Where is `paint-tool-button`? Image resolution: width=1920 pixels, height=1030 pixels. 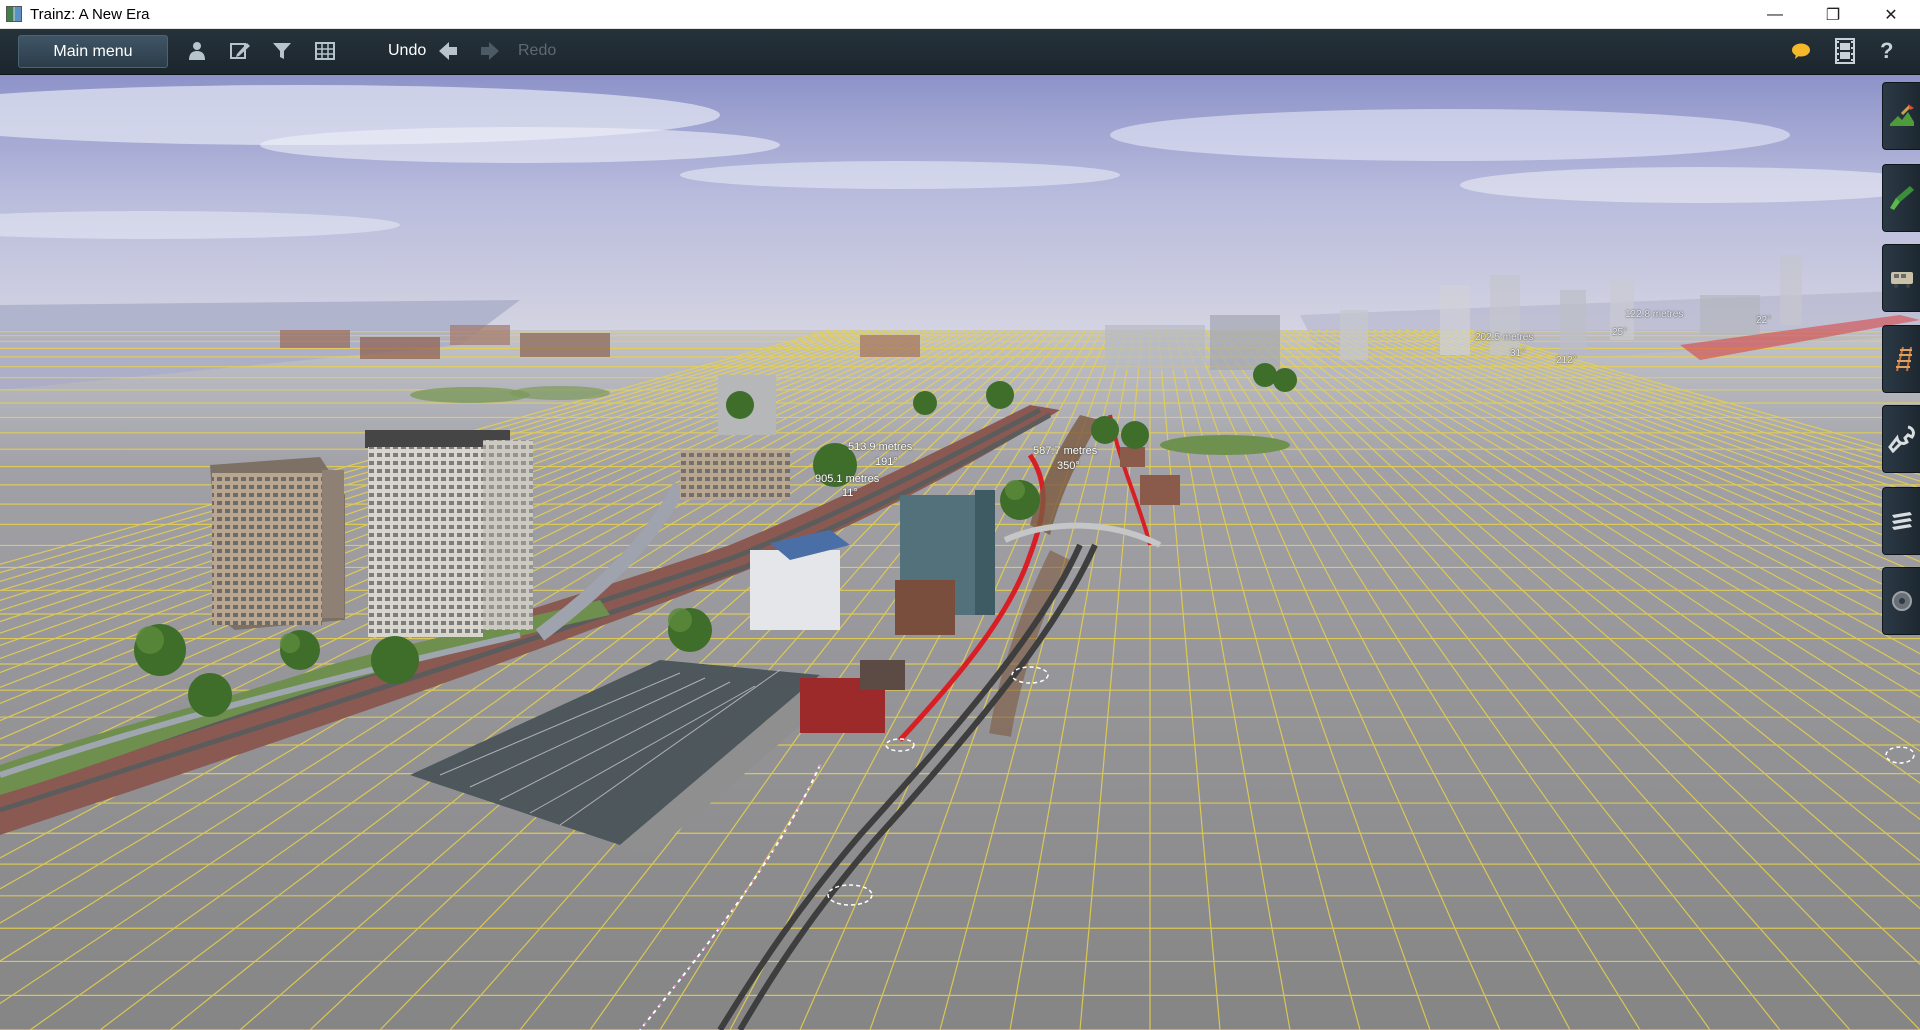
paint-tool-button is located at coordinates (1901, 198).